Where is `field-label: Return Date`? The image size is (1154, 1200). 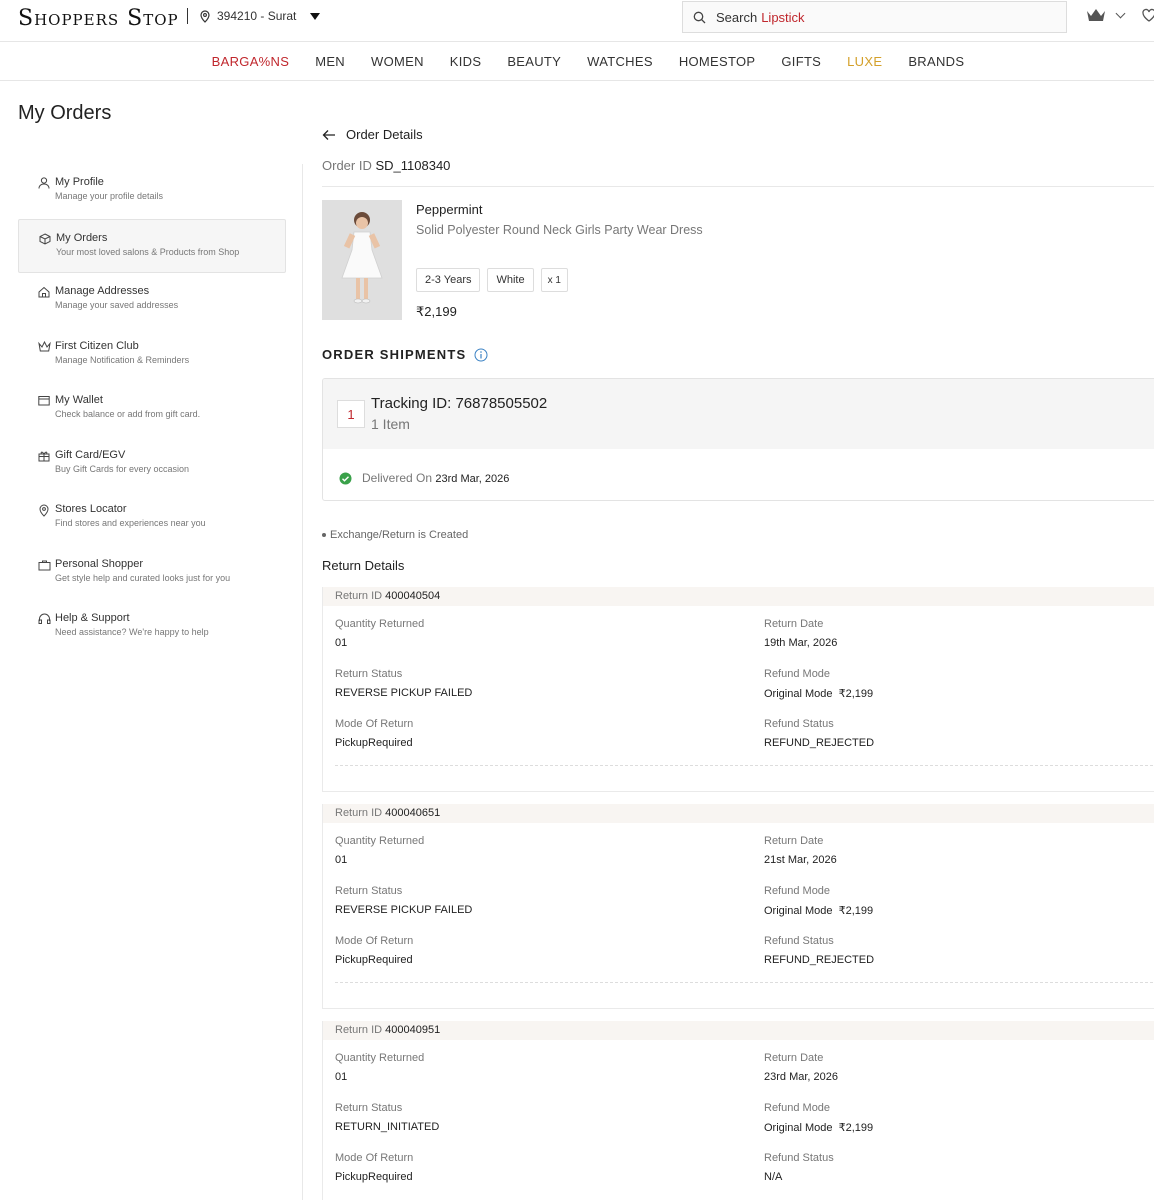
field-label: Return Date is located at coordinates (794, 841).